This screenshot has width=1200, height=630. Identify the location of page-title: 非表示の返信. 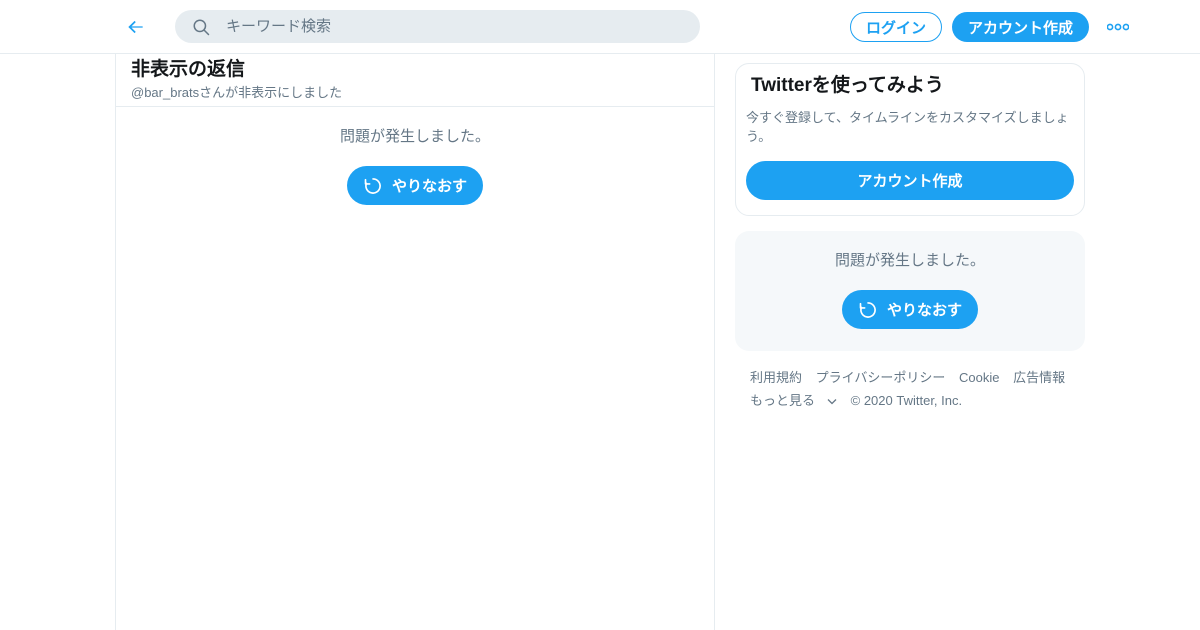
(188, 69).